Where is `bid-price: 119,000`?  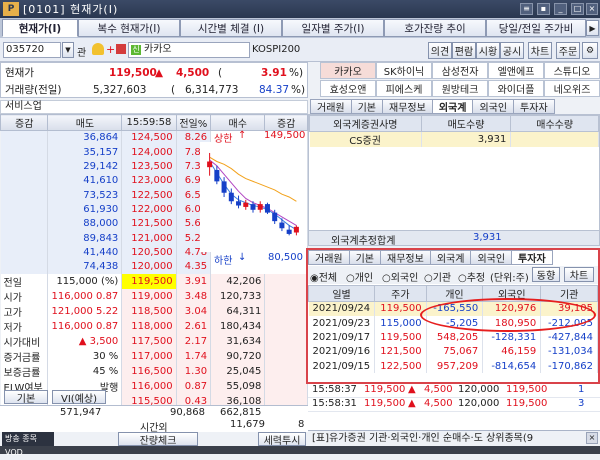
bid-price: 119,000 is located at coordinates (149, 296).